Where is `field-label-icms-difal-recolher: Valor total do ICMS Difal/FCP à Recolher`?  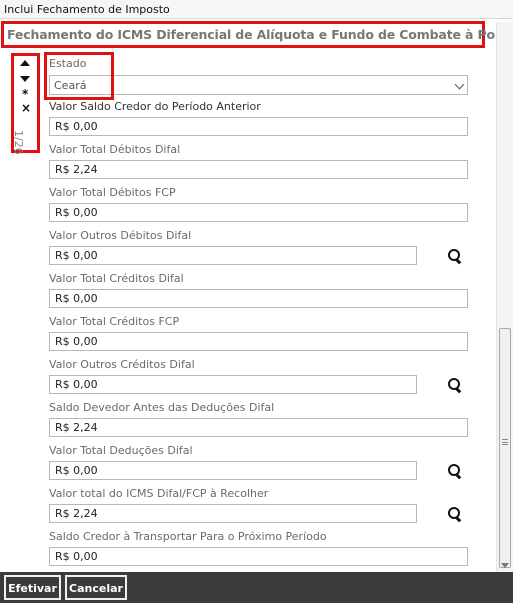
field-label-icms-difal-recolher: Valor total do ICMS Difal/FCP à Recolher is located at coordinates (159, 493).